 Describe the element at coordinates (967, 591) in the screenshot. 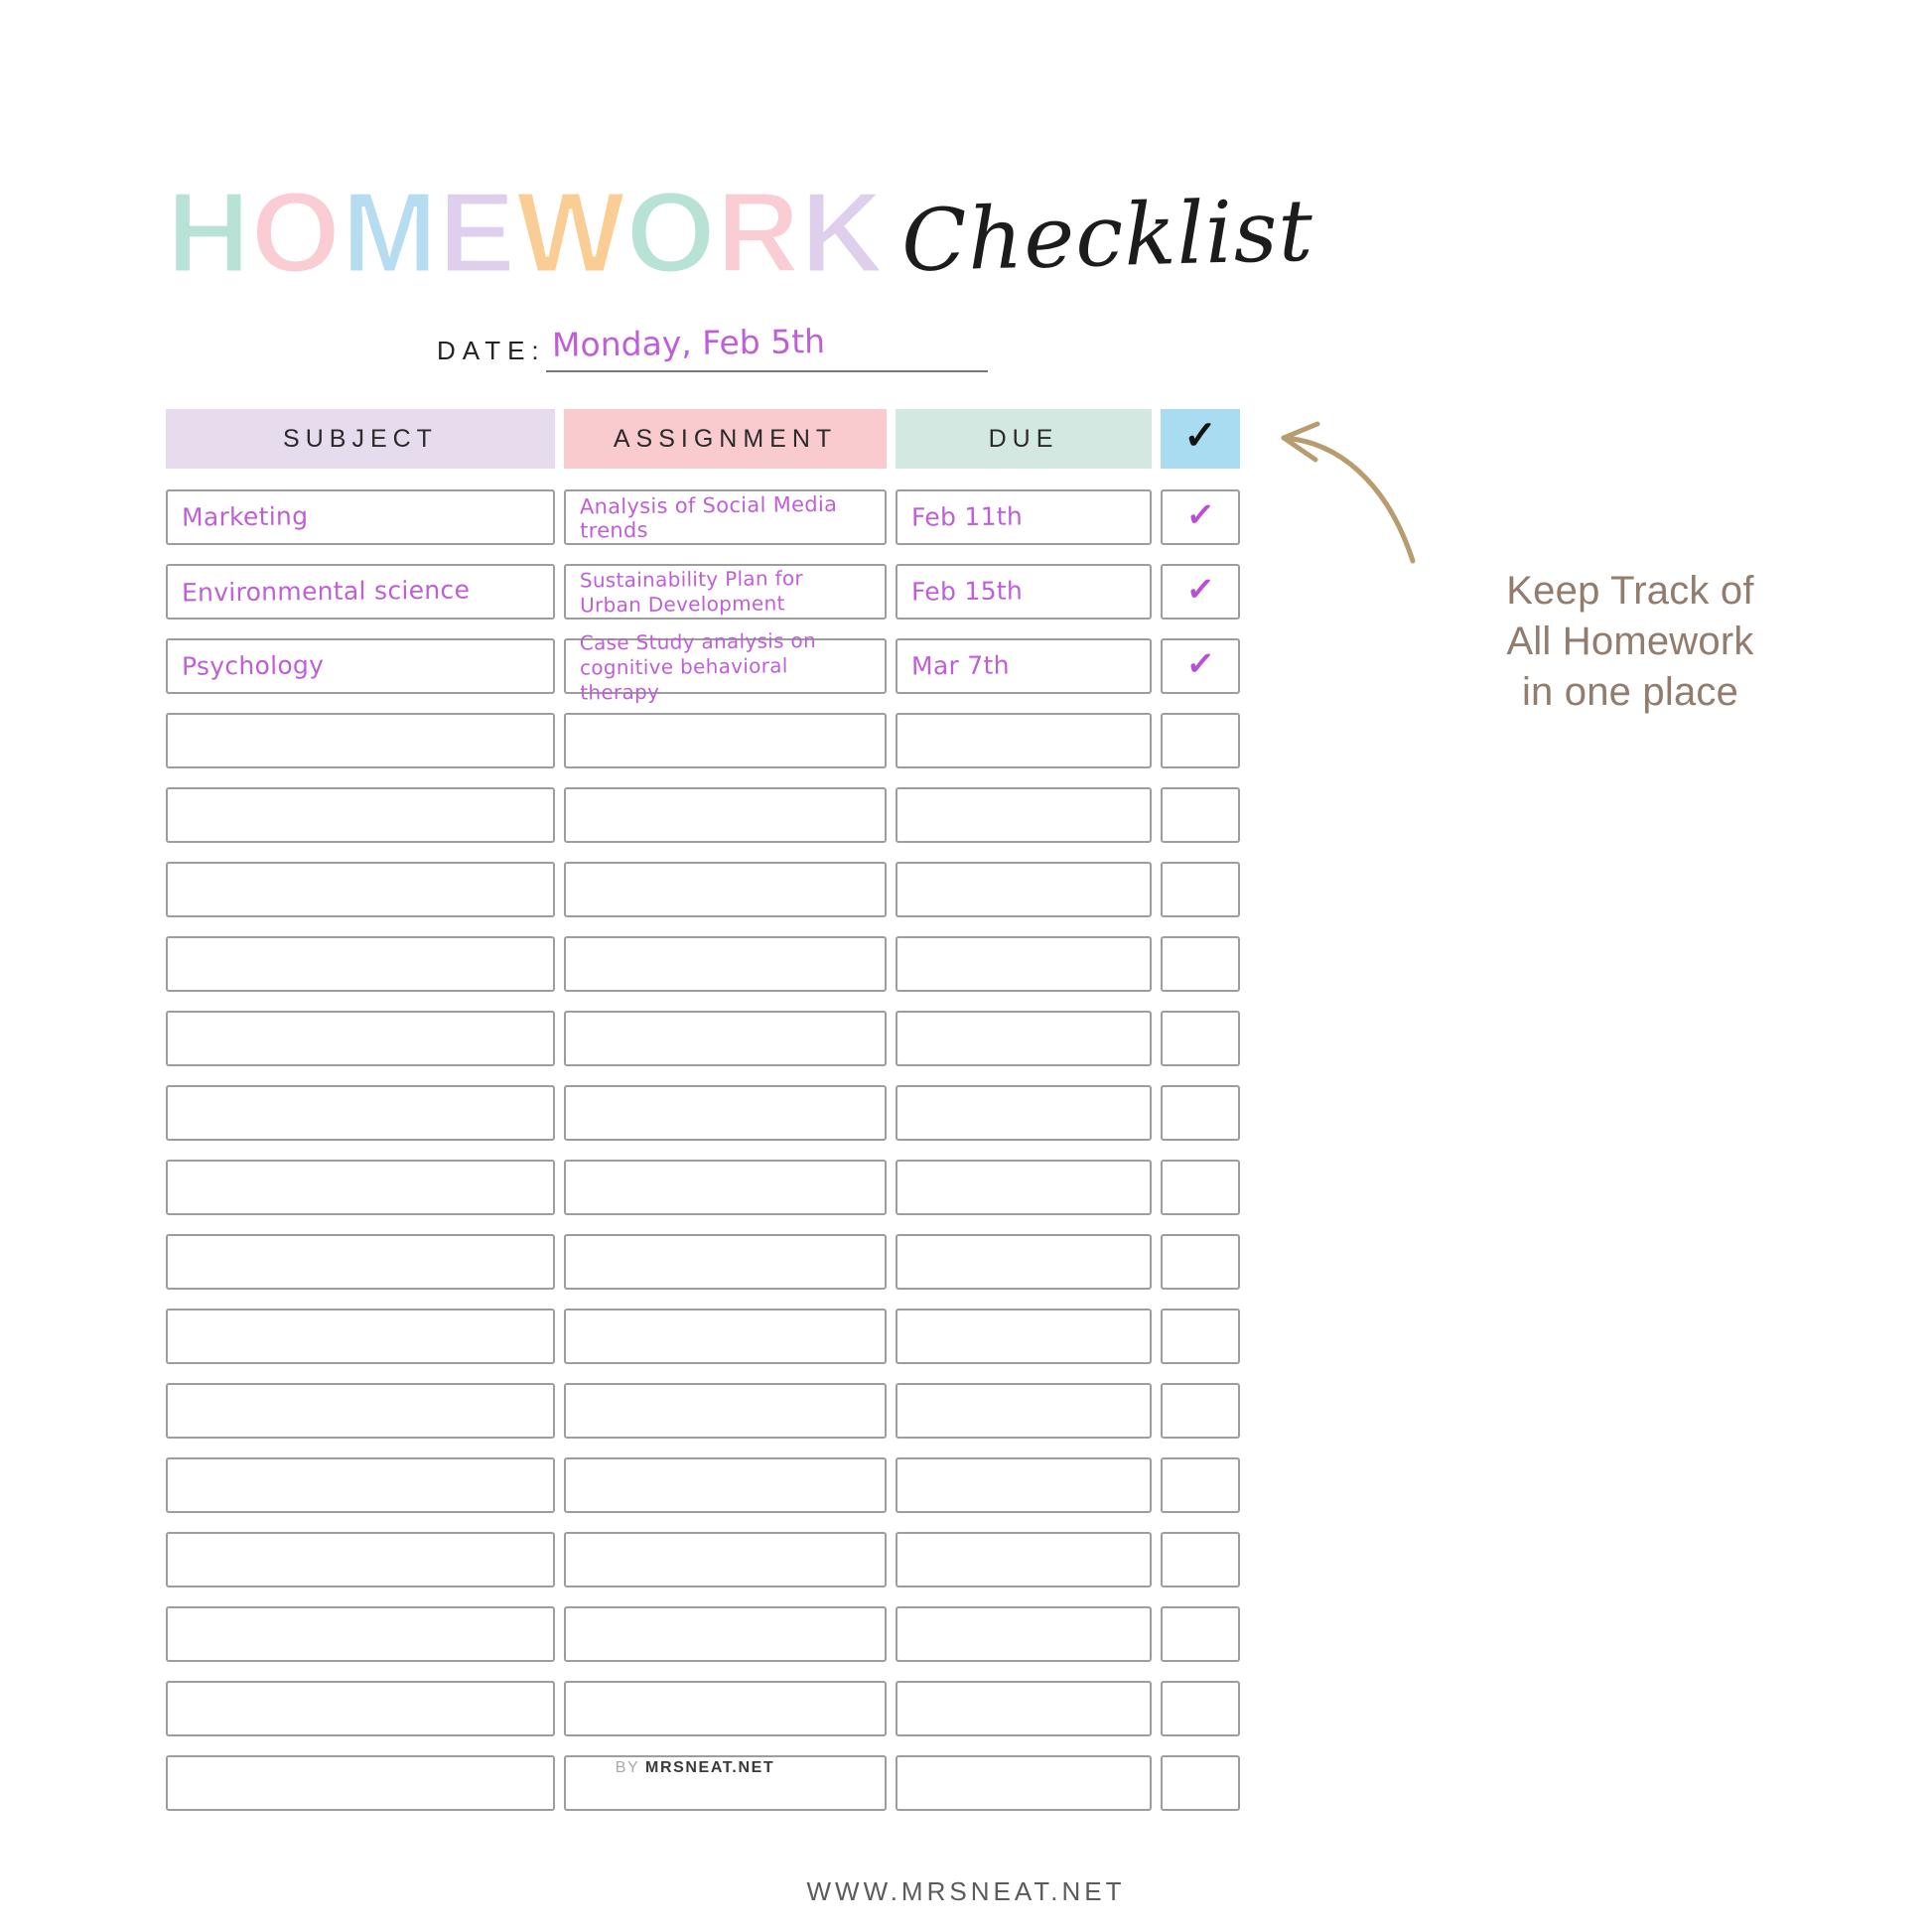

I see `cell-due-value: Feb 15th` at that location.